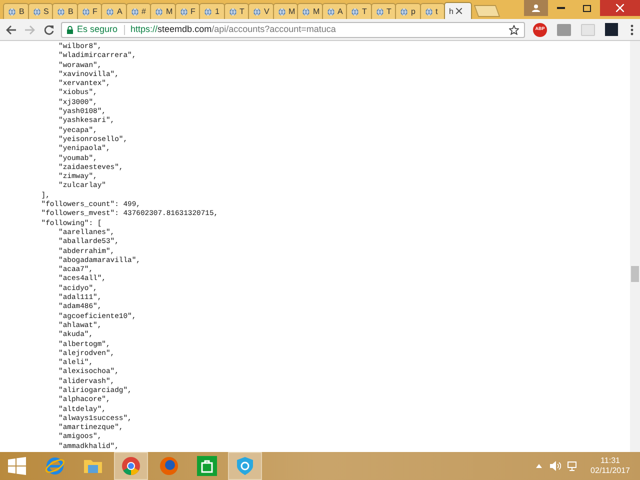  What do you see at coordinates (514, 29) in the screenshot?
I see `star-icon` at bounding box center [514, 29].